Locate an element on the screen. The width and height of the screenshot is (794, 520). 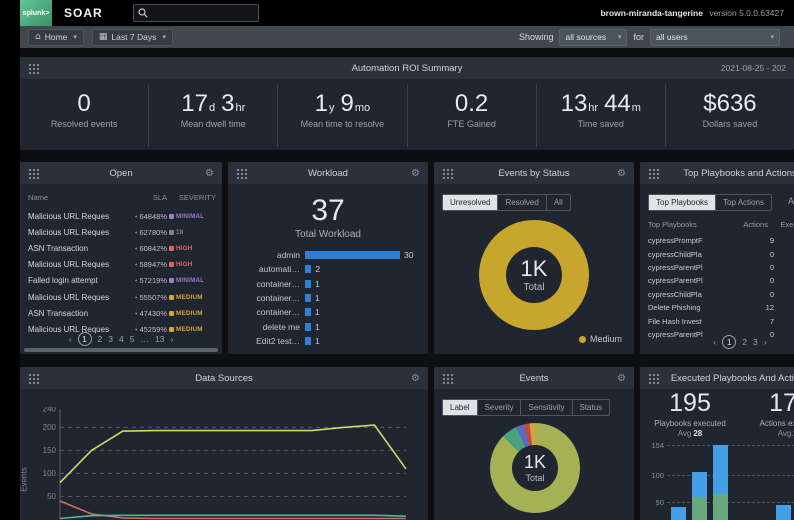
playbook-row: File Hash Invest 7 17 min is located at coordinates (721, 320).